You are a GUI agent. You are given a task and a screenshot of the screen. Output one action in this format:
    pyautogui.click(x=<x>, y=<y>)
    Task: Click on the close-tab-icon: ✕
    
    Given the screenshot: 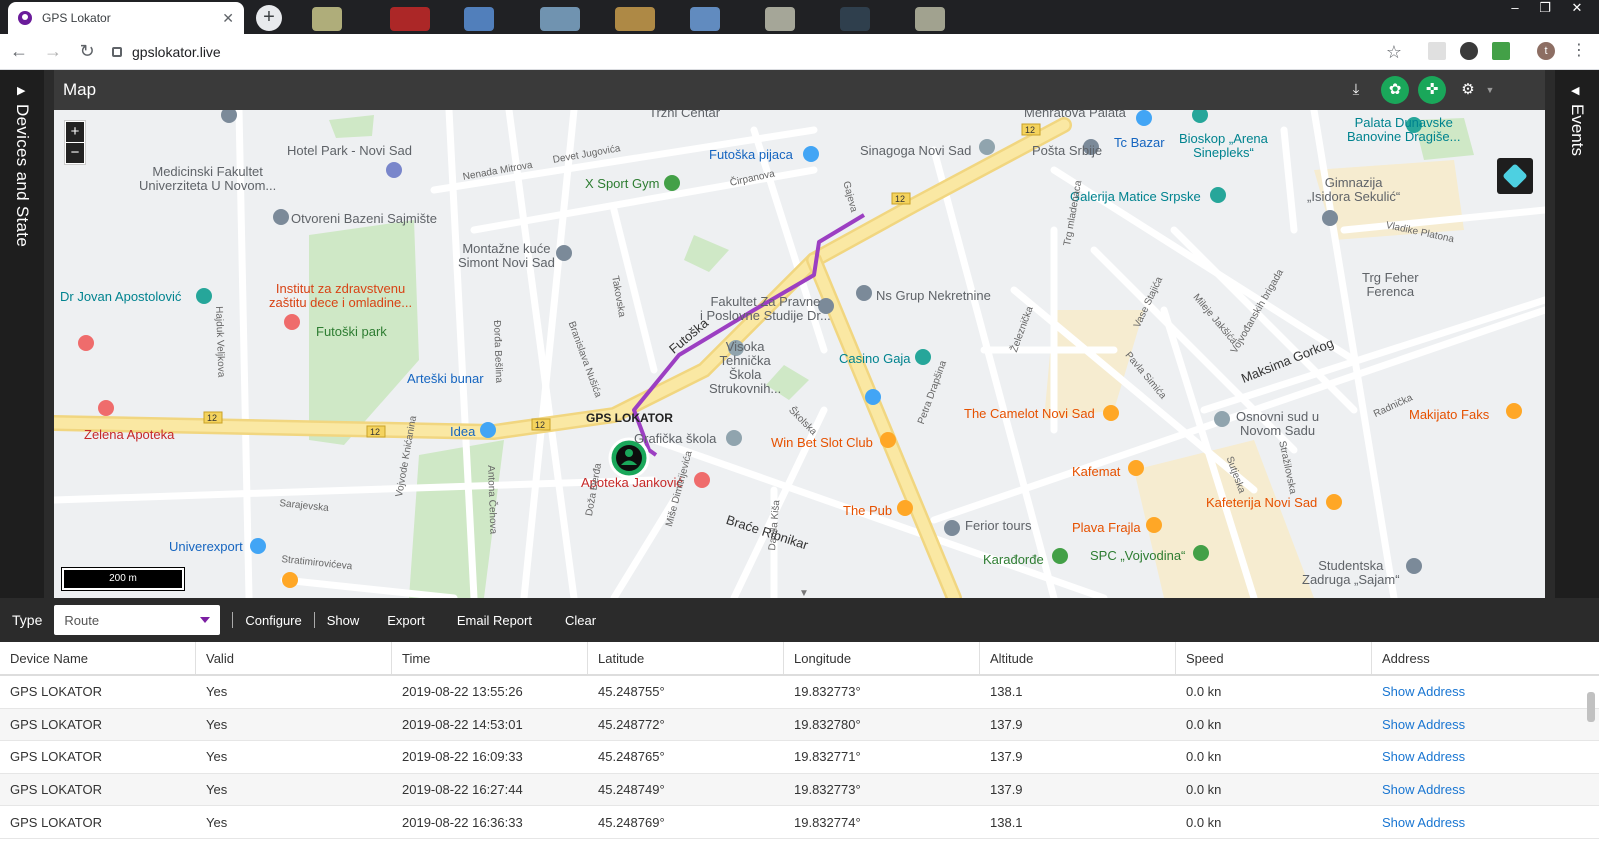 What is the action you would take?
    pyautogui.click(x=228, y=18)
    